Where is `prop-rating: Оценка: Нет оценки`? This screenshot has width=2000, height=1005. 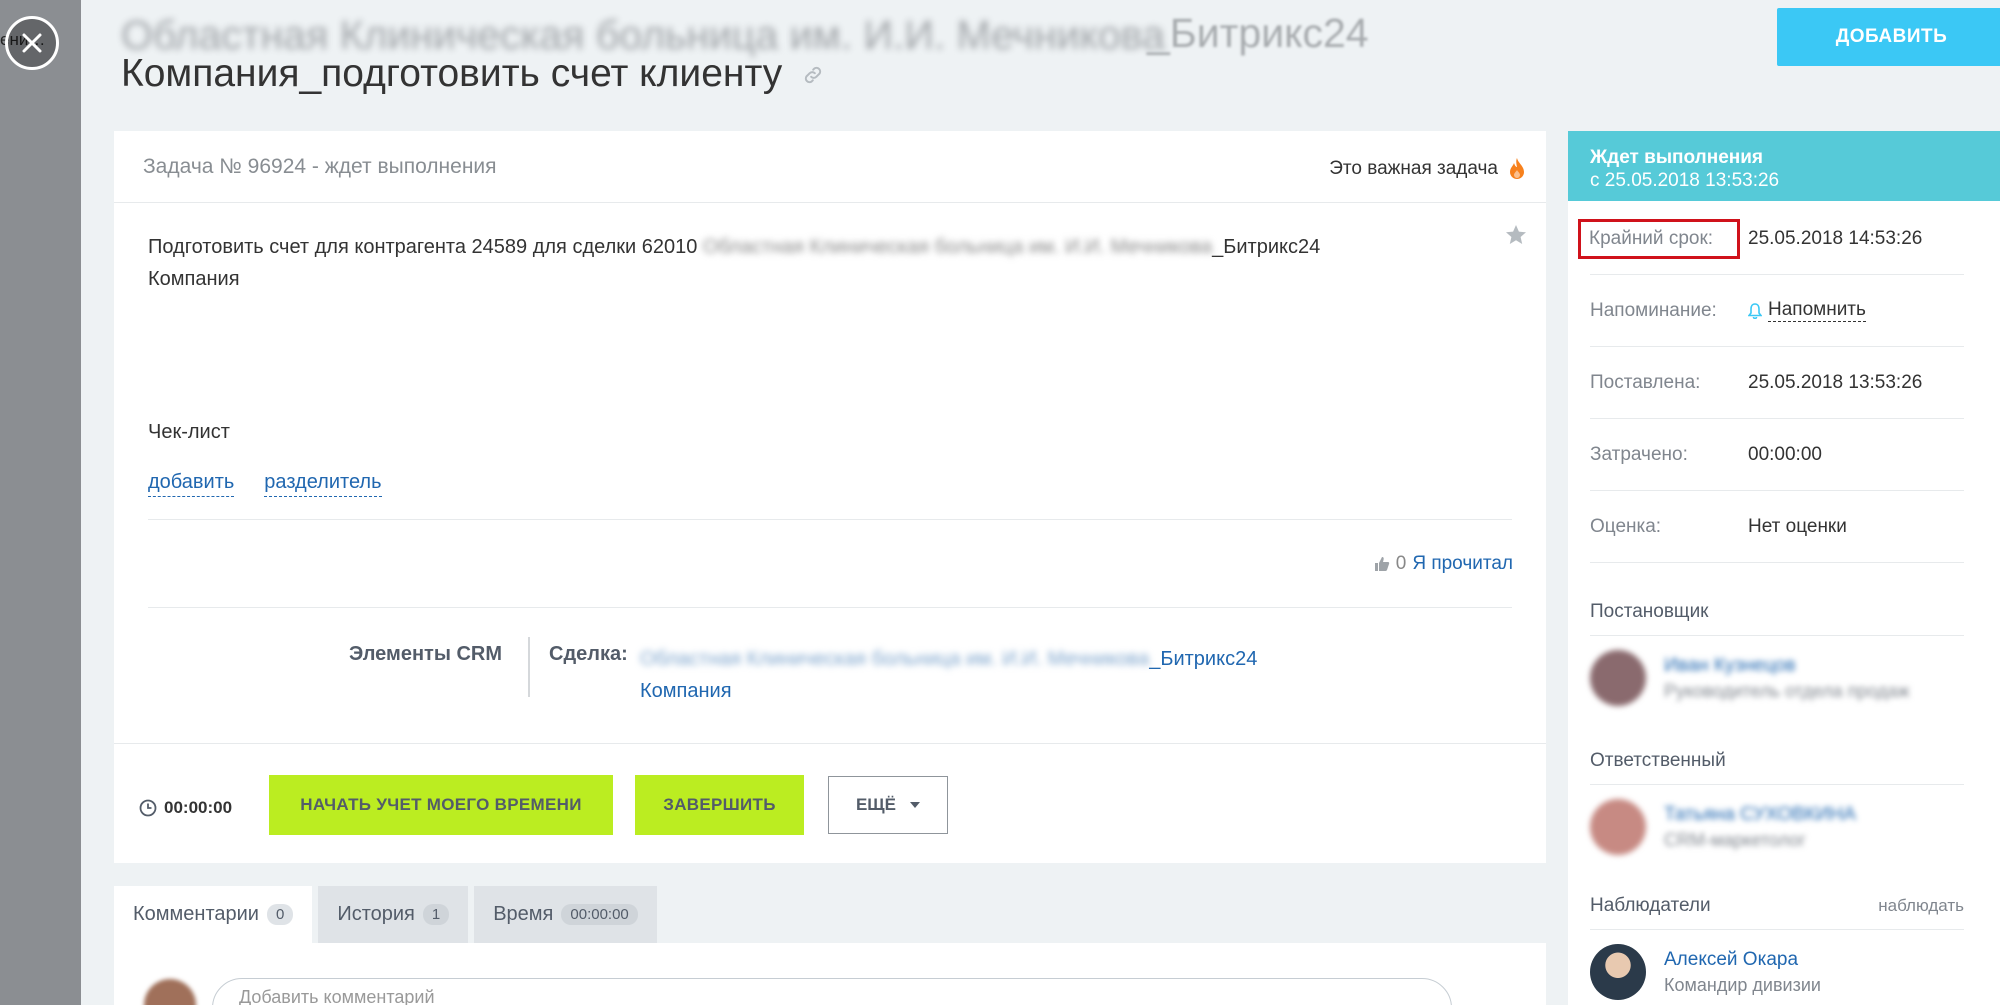 prop-rating: Оценка: Нет оценки is located at coordinates (1777, 527).